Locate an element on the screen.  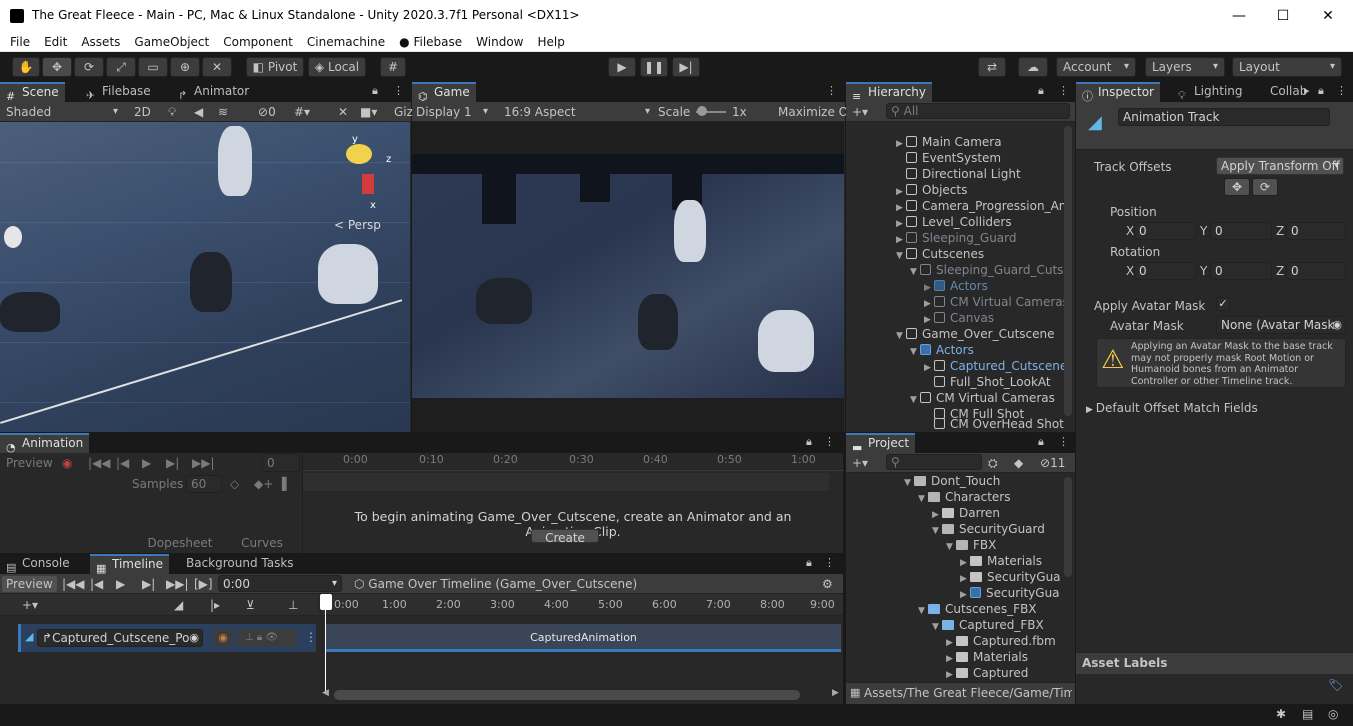
hierarchy-item: ▶ Level_Colliders is located at coordinates (954, 222).